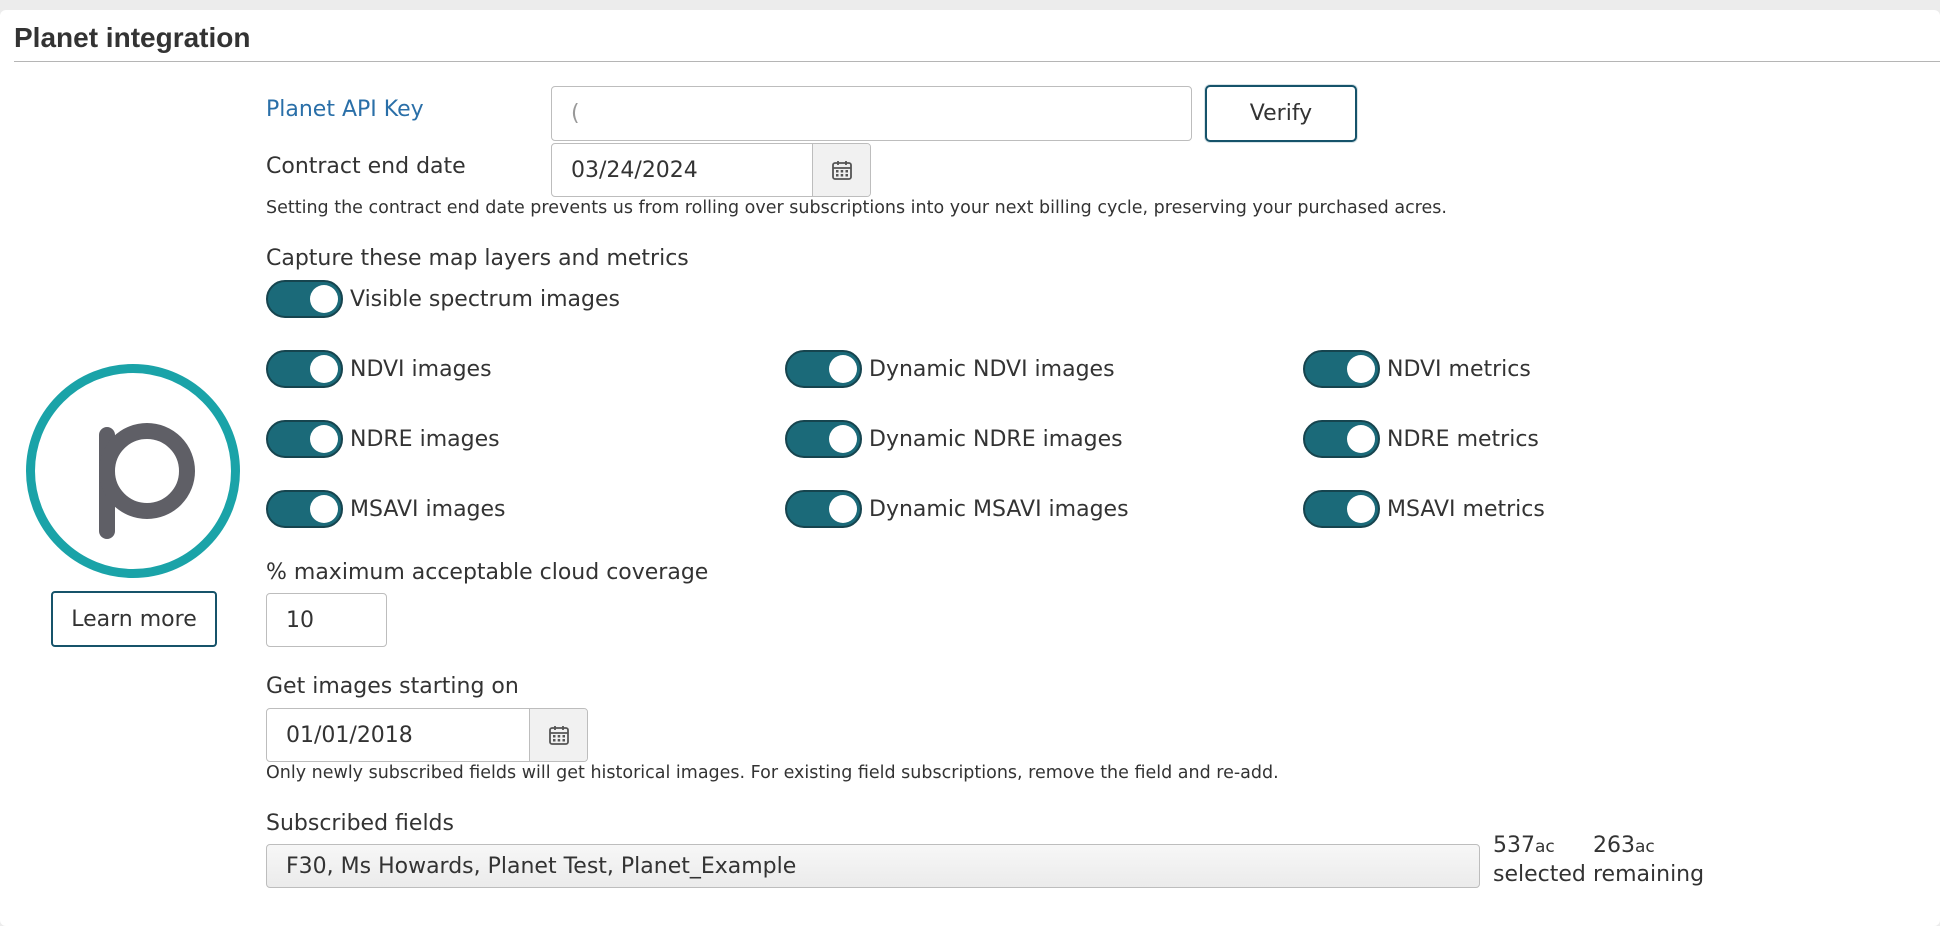 The height and width of the screenshot is (926, 1940). I want to click on acres-selected-unit: ac, so click(1545, 847).